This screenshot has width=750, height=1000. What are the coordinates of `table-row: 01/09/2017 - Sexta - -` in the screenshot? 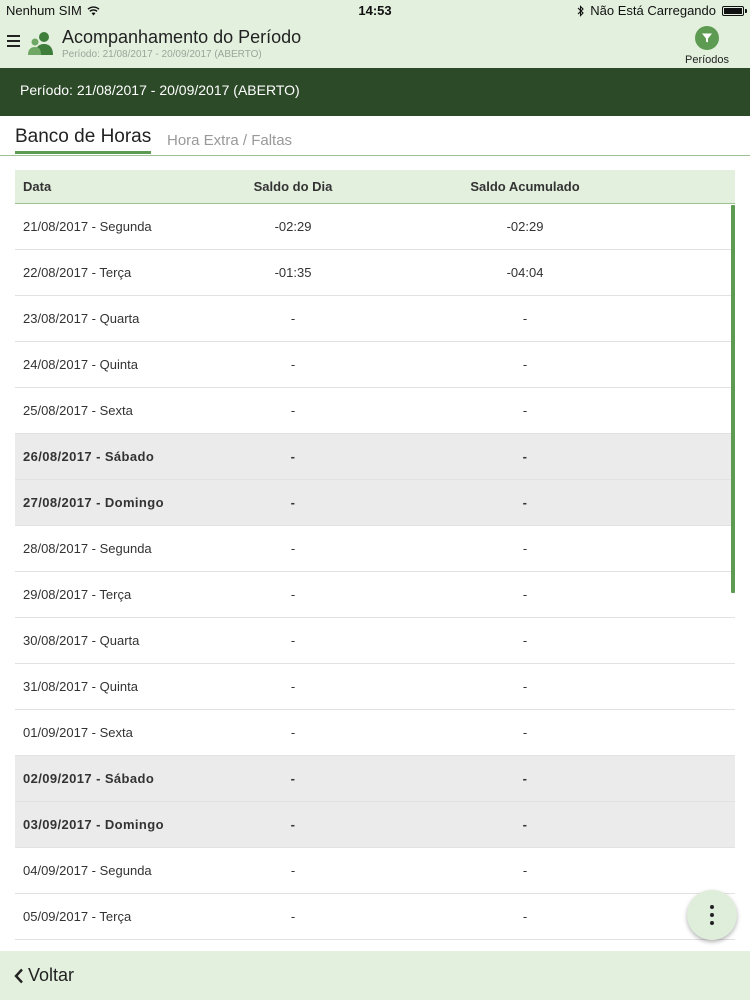 It's located at (375, 733).